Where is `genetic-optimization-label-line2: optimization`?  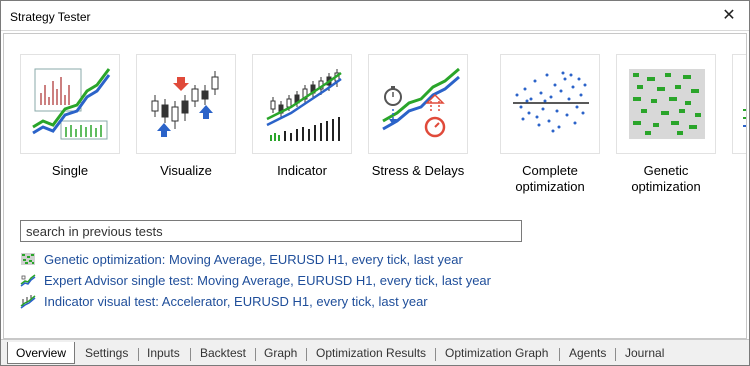 genetic-optimization-label-line2: optimization is located at coordinates (666, 186).